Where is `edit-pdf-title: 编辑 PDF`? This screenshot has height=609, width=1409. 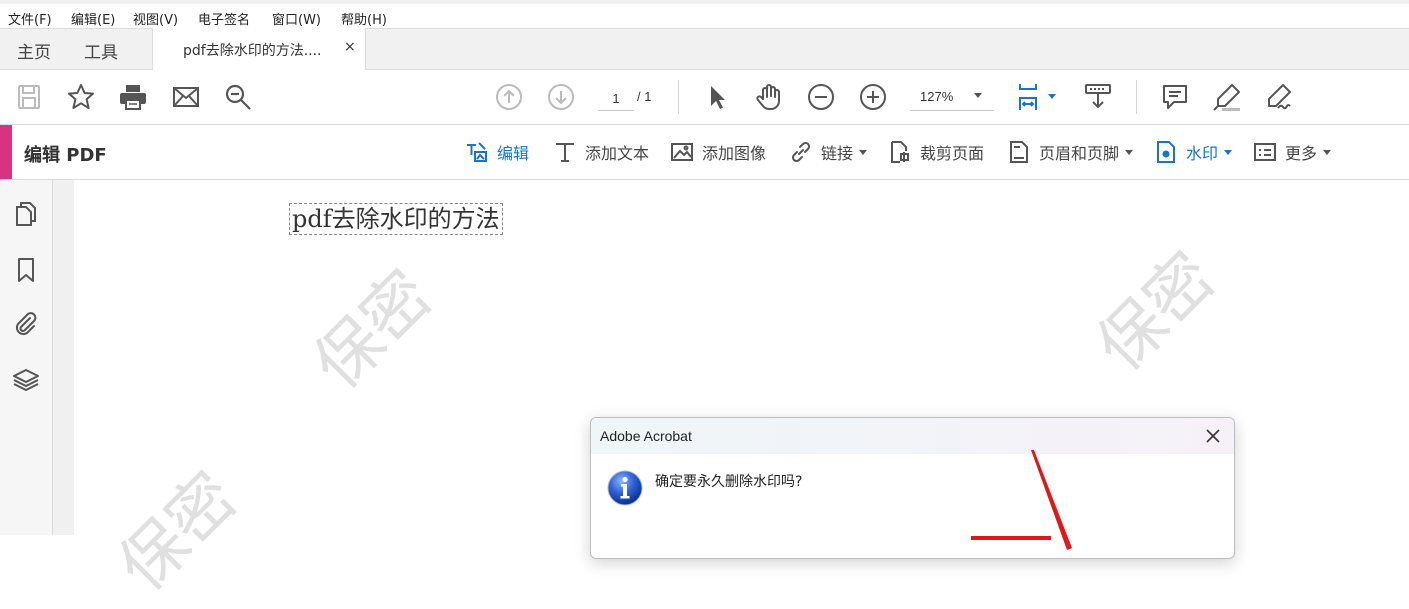 edit-pdf-title: 编辑 PDF is located at coordinates (65, 155).